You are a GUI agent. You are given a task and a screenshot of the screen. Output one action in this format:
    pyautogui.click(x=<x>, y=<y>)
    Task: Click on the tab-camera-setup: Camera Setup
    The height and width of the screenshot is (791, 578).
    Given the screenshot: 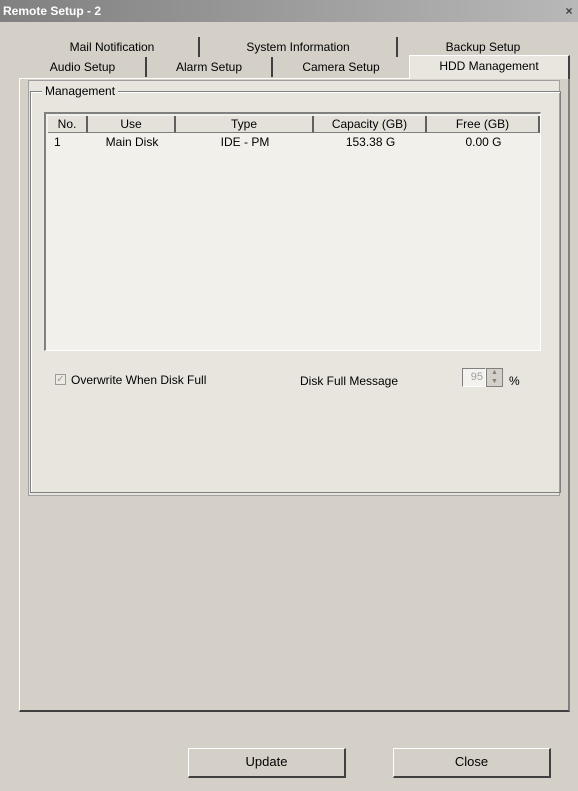 What is the action you would take?
    pyautogui.click(x=341, y=67)
    